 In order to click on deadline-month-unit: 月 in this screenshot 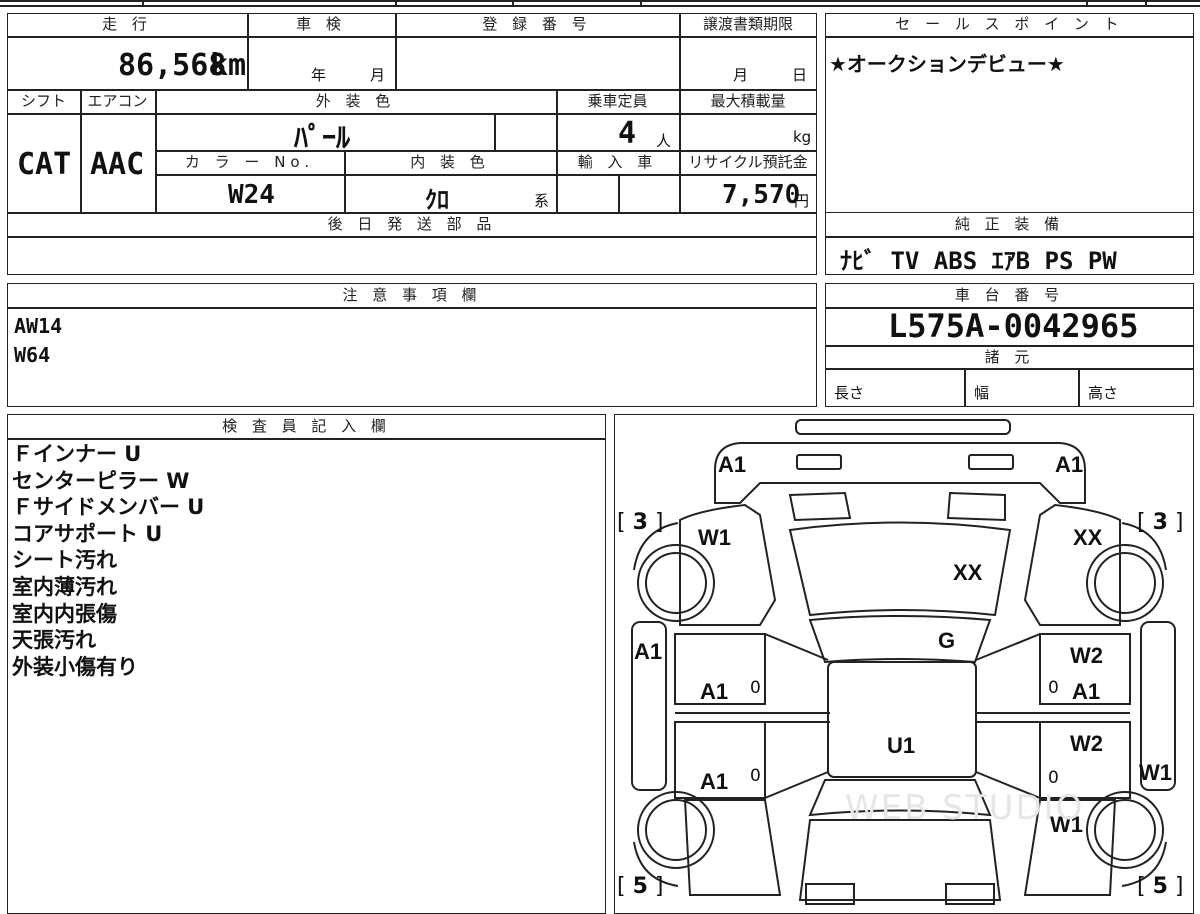, I will do `click(741, 75)`.